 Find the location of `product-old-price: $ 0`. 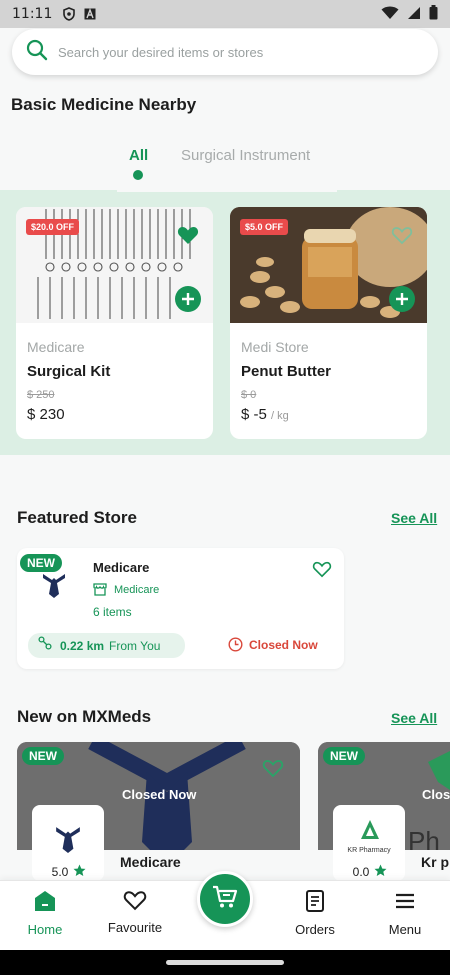

product-old-price: $ 0 is located at coordinates (249, 395).